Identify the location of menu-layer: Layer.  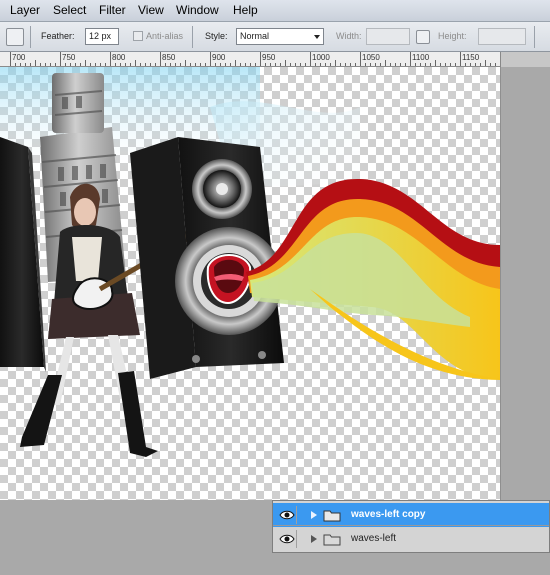
(25, 10).